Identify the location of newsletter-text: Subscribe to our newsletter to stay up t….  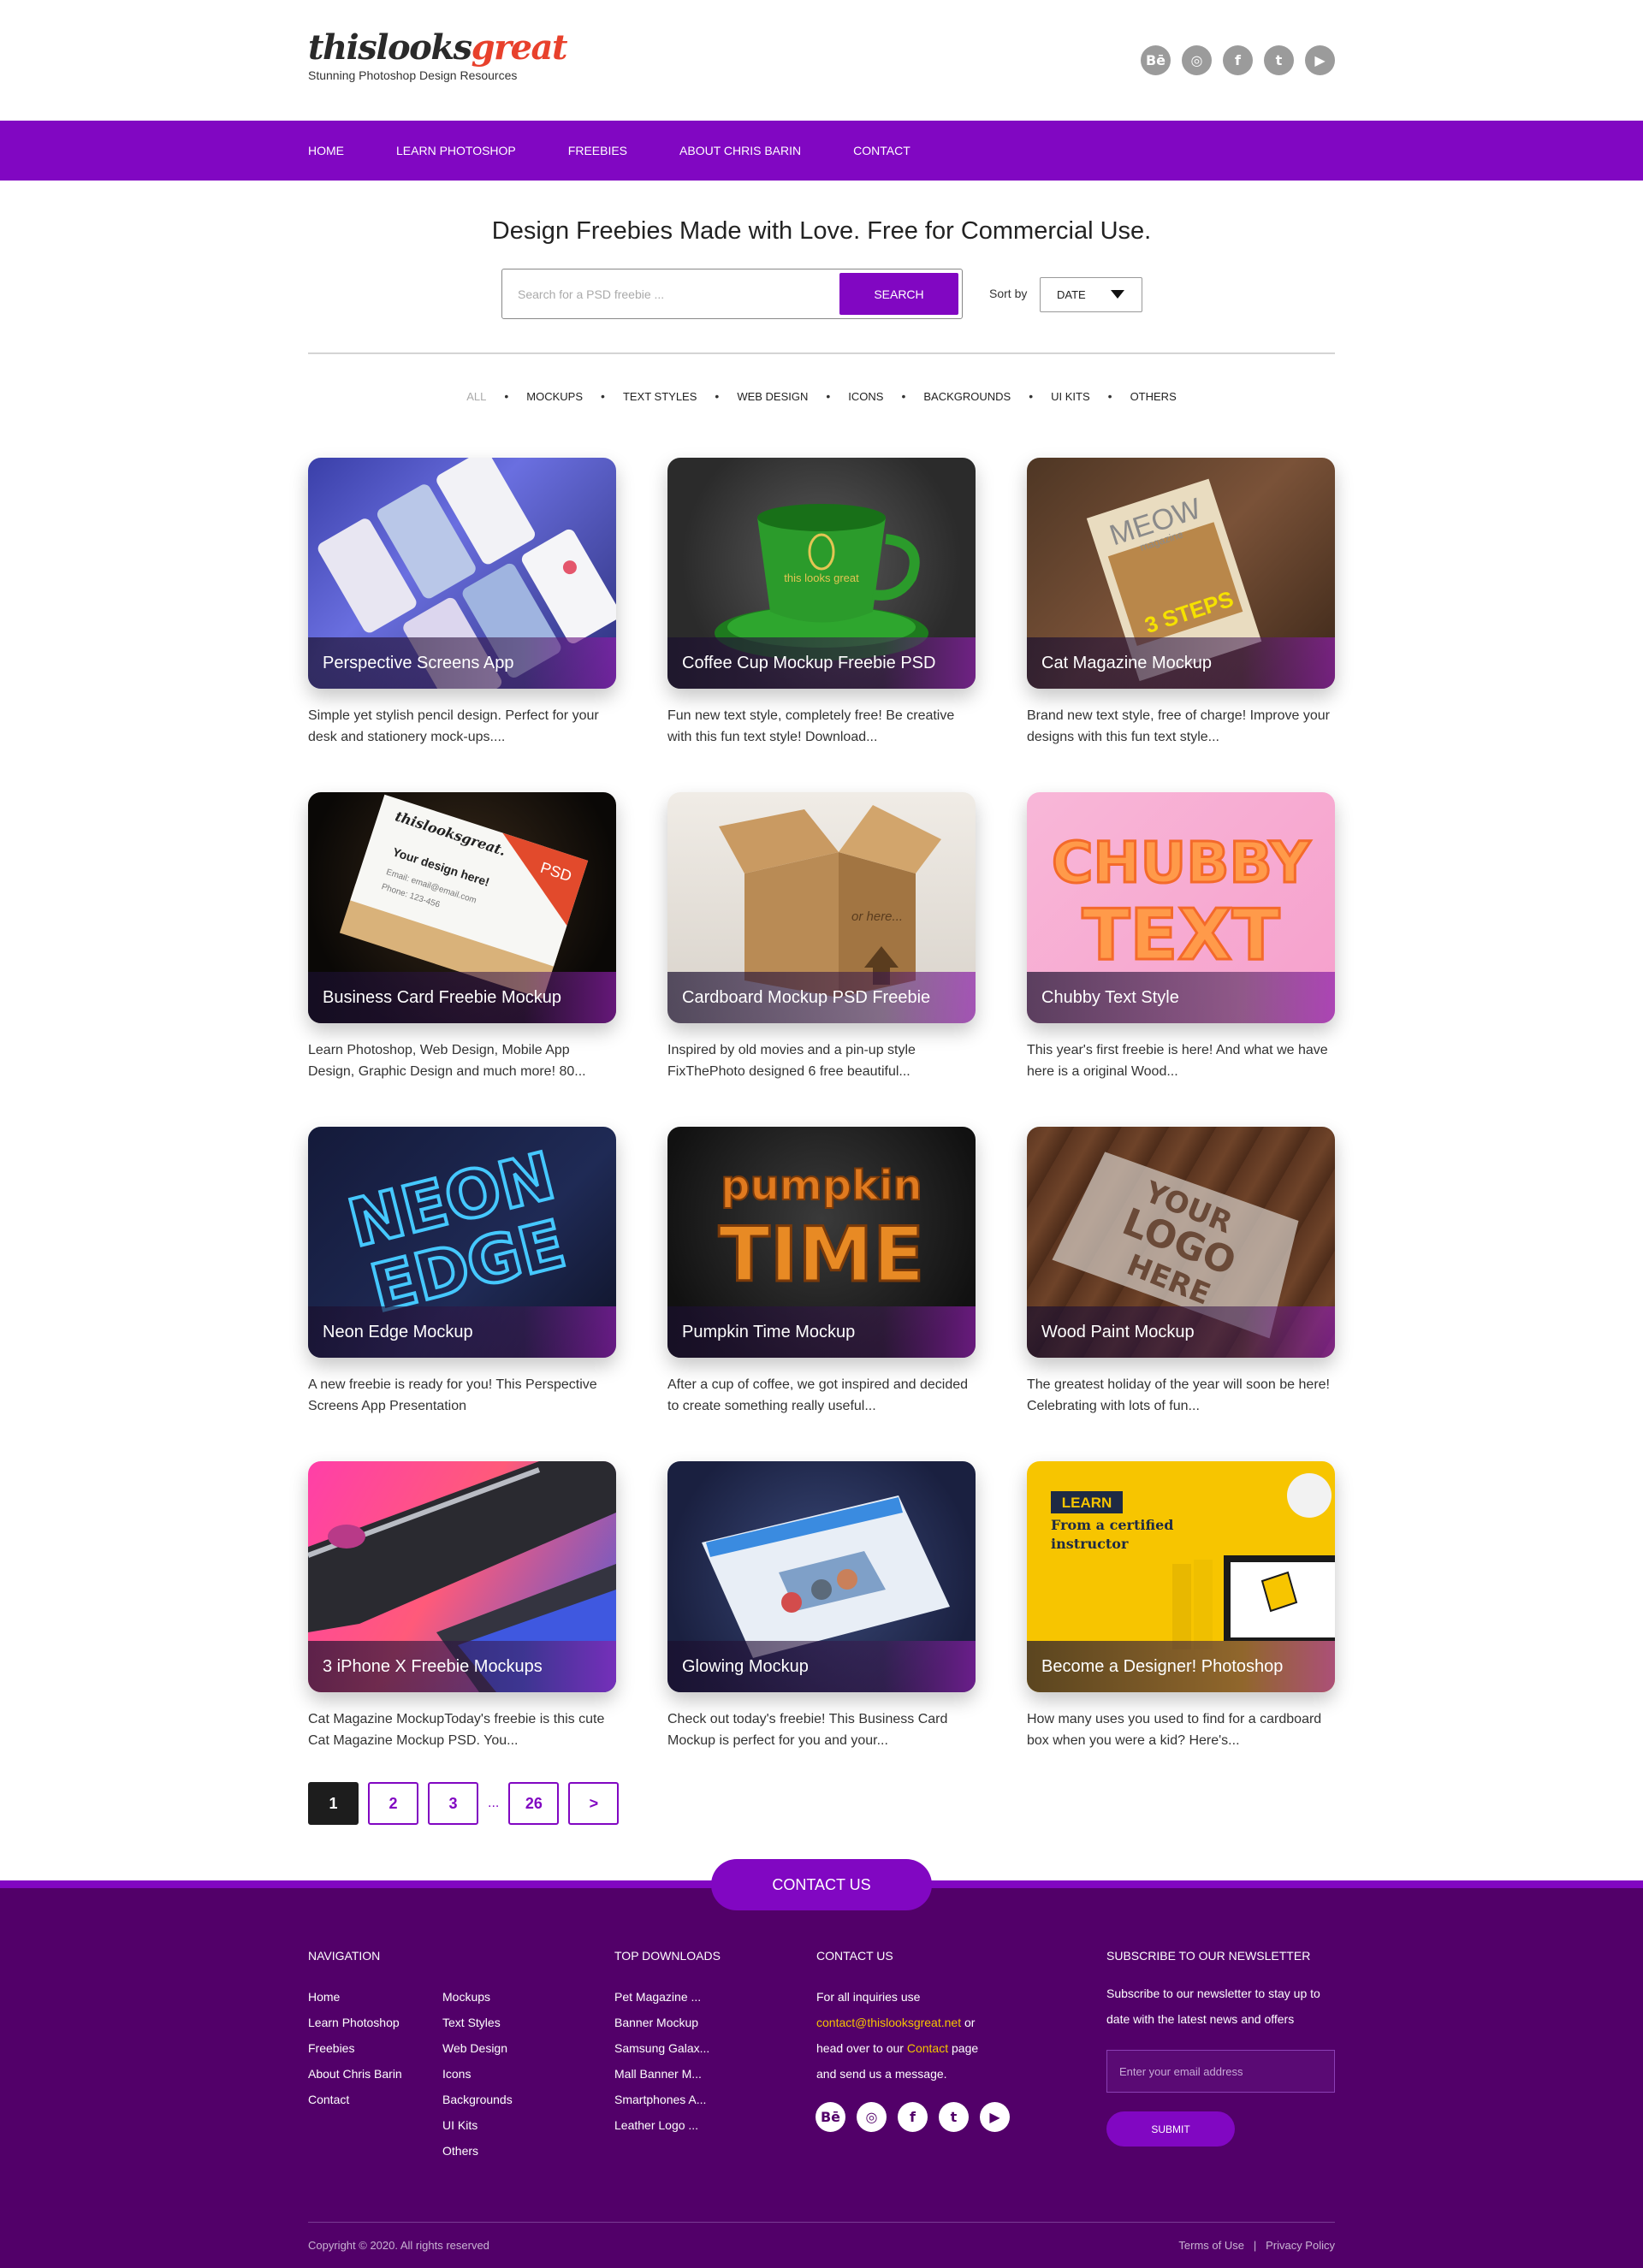
(1213, 2006).